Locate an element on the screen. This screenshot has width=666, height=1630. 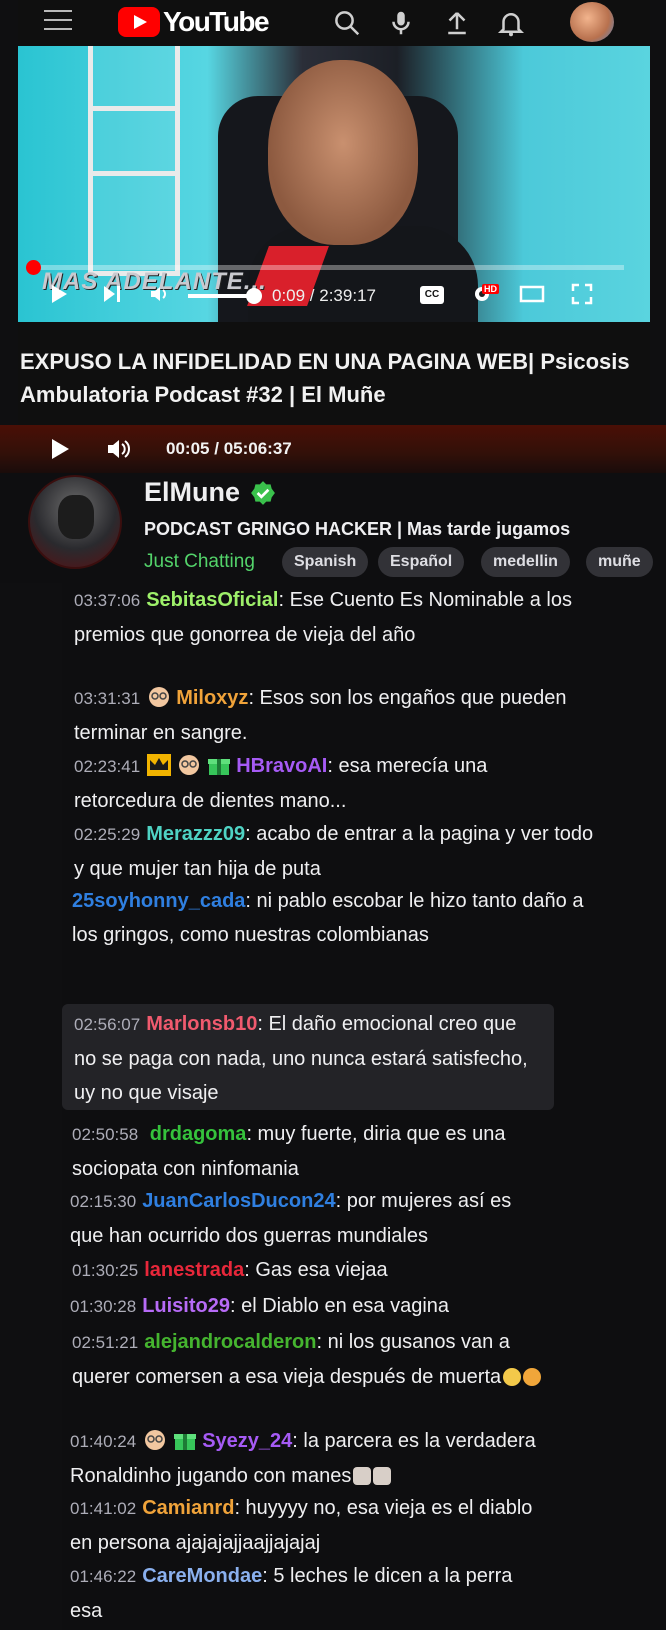
message-username: CareMondae is located at coordinates (202, 1576).